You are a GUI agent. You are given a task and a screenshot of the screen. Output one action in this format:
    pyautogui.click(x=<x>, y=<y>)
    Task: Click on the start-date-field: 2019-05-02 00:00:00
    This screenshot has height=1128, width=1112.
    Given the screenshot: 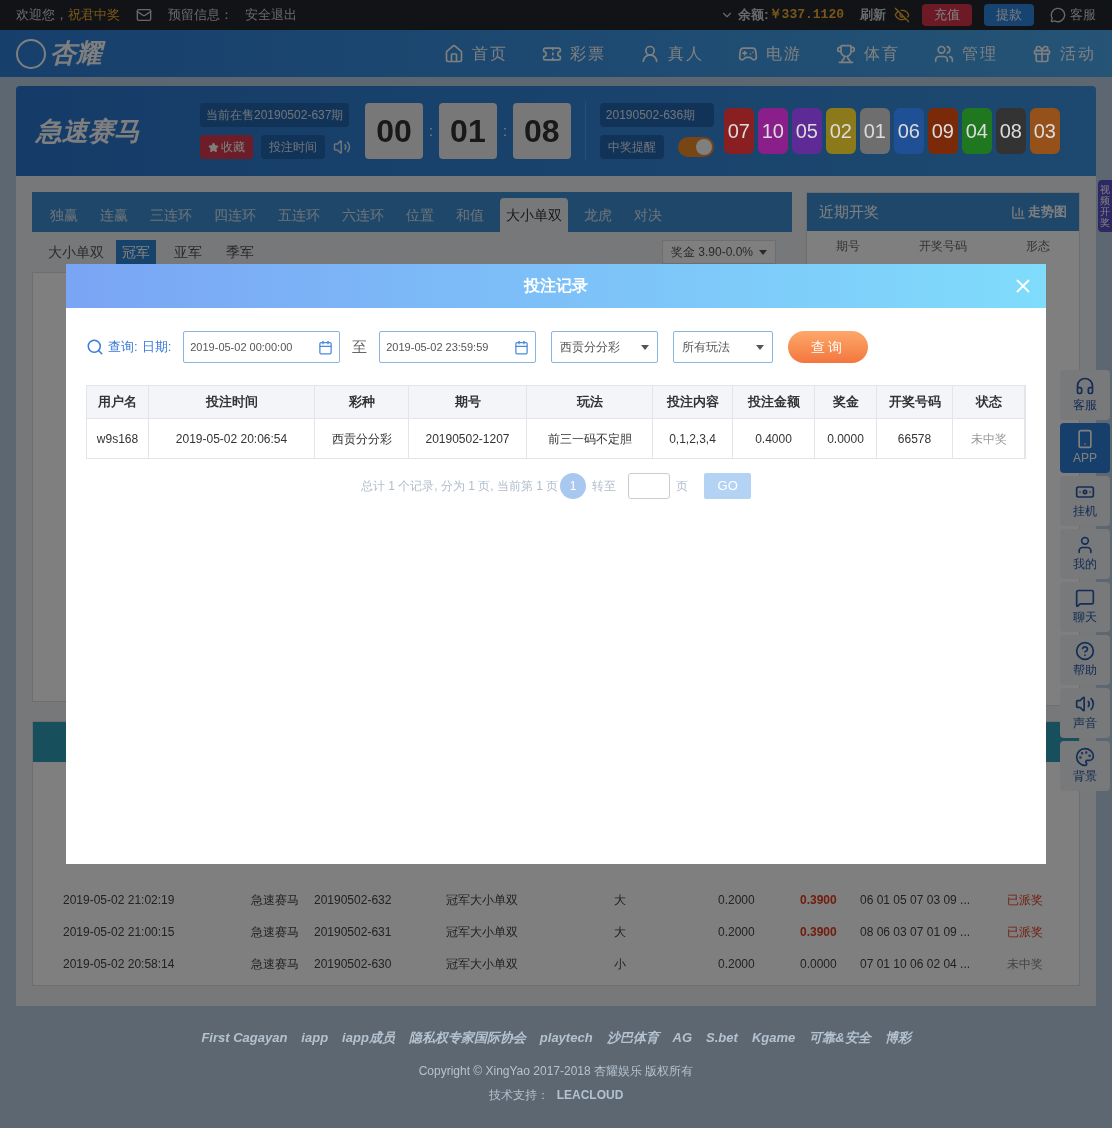 What is the action you would take?
    pyautogui.click(x=262, y=347)
    